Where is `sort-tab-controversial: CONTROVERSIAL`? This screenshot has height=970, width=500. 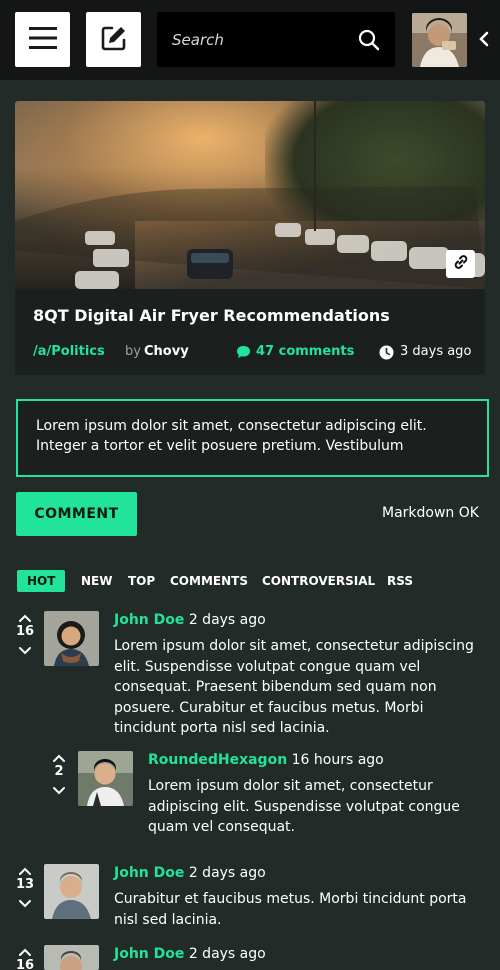 sort-tab-controversial: CONTROVERSIAL is located at coordinates (318, 581).